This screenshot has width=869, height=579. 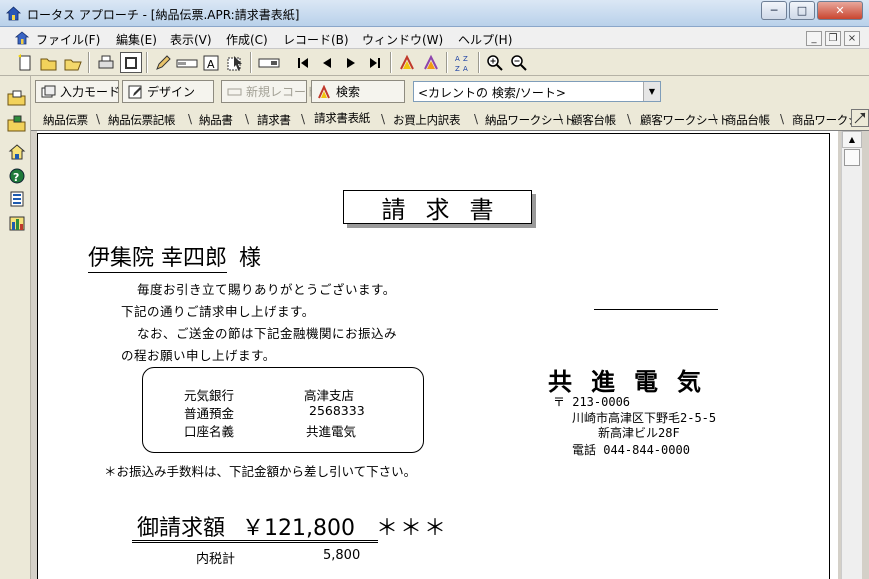 I want to click on find-all-icon, so click(x=431, y=62).